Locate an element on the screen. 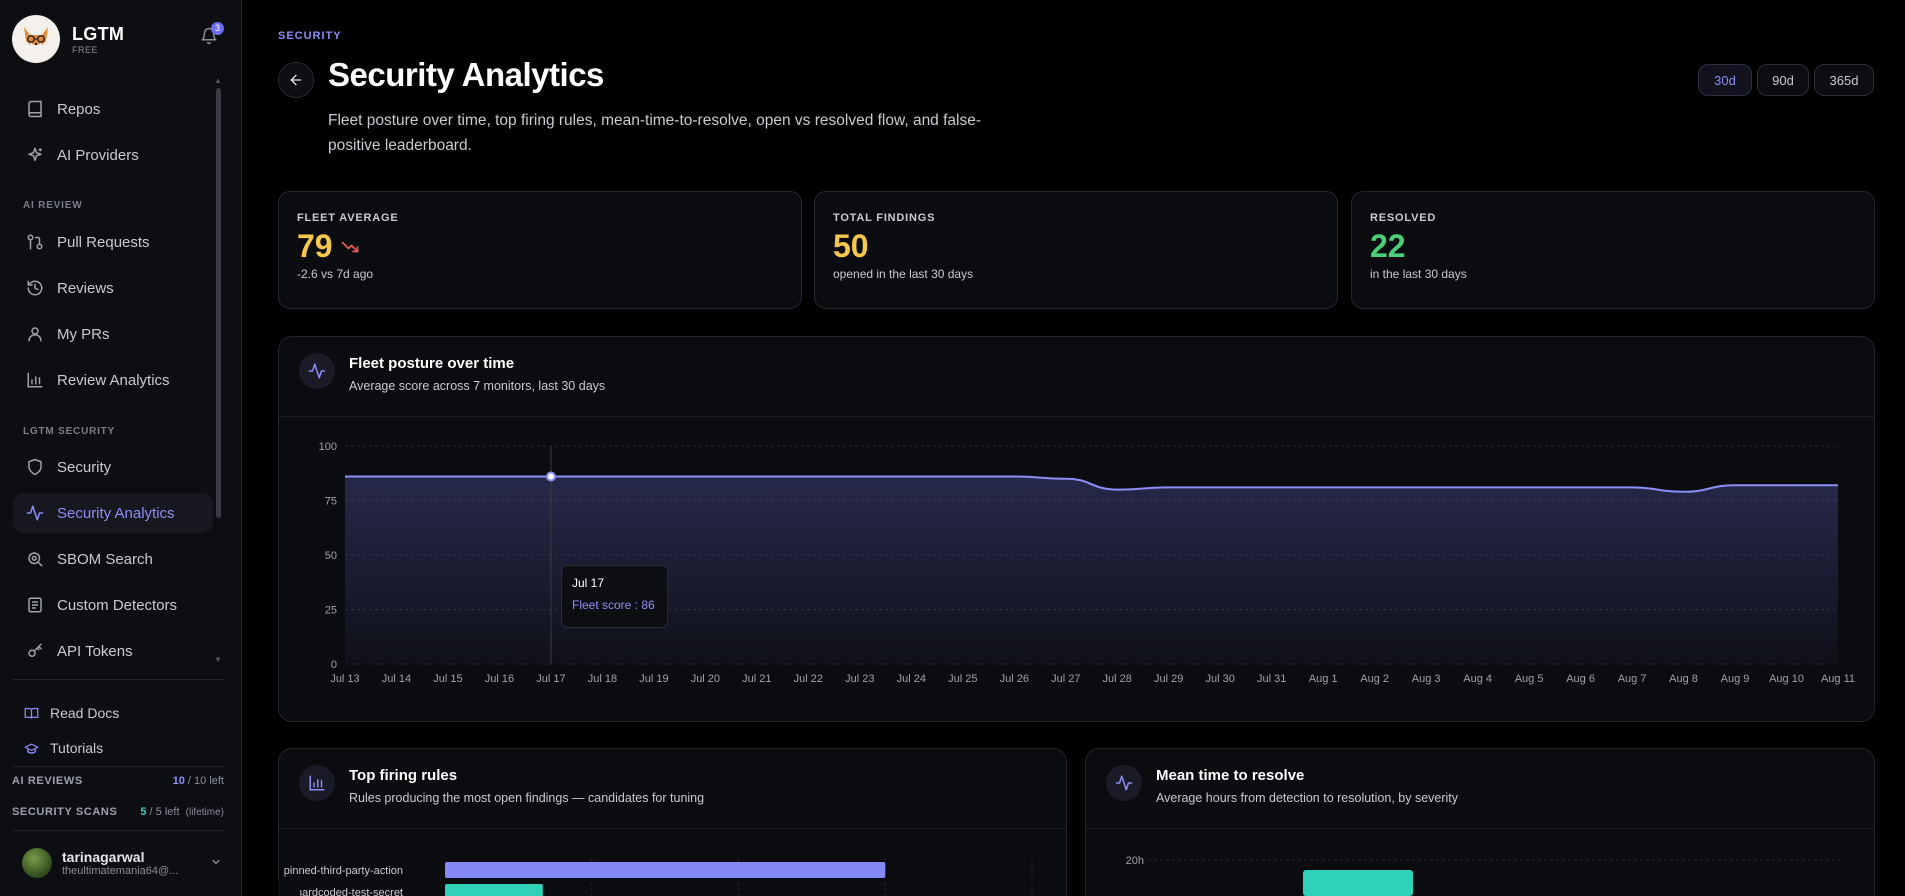  sidebar-item-label: AI Providers is located at coordinates (98, 155).